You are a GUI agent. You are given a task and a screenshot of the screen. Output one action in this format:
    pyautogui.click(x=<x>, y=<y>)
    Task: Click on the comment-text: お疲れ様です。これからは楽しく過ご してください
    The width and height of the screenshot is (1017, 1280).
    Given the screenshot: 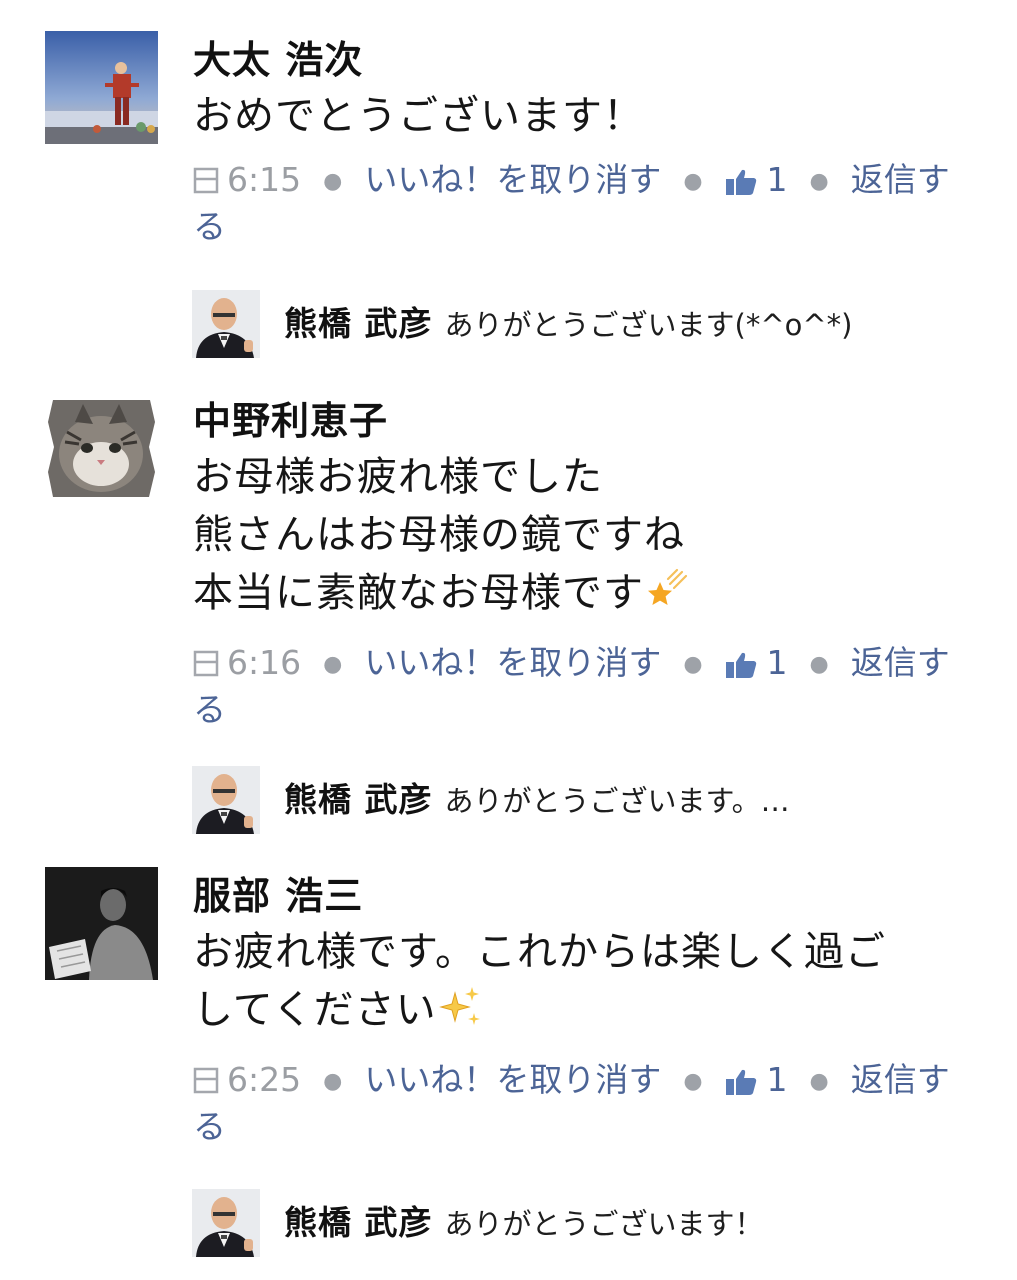 What is the action you would take?
    pyautogui.click(x=588, y=984)
    